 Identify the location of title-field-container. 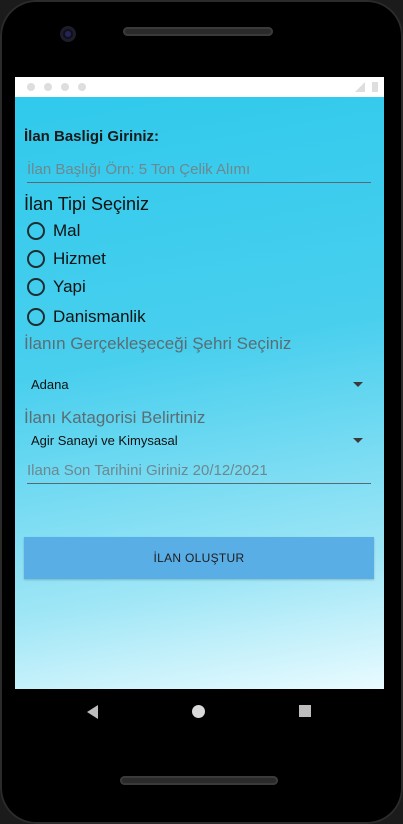
(199, 172).